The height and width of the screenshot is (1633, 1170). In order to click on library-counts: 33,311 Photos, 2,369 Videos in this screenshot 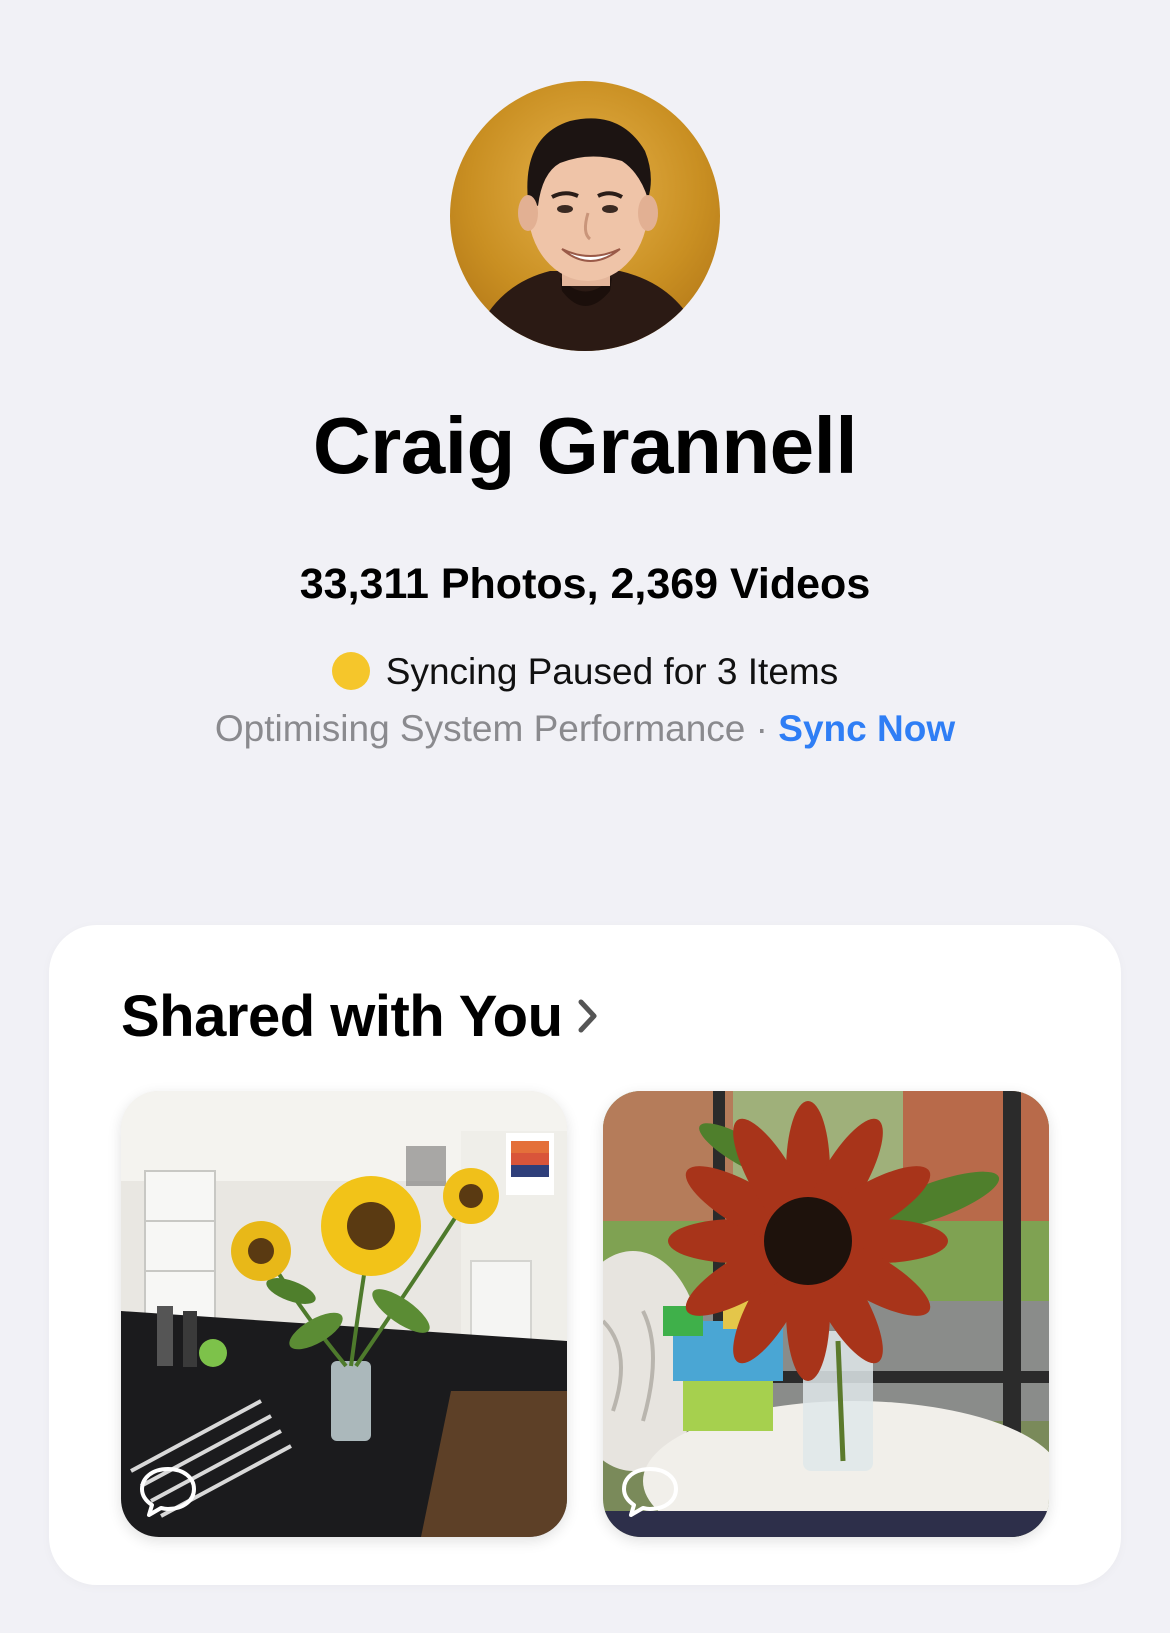, I will do `click(585, 584)`.